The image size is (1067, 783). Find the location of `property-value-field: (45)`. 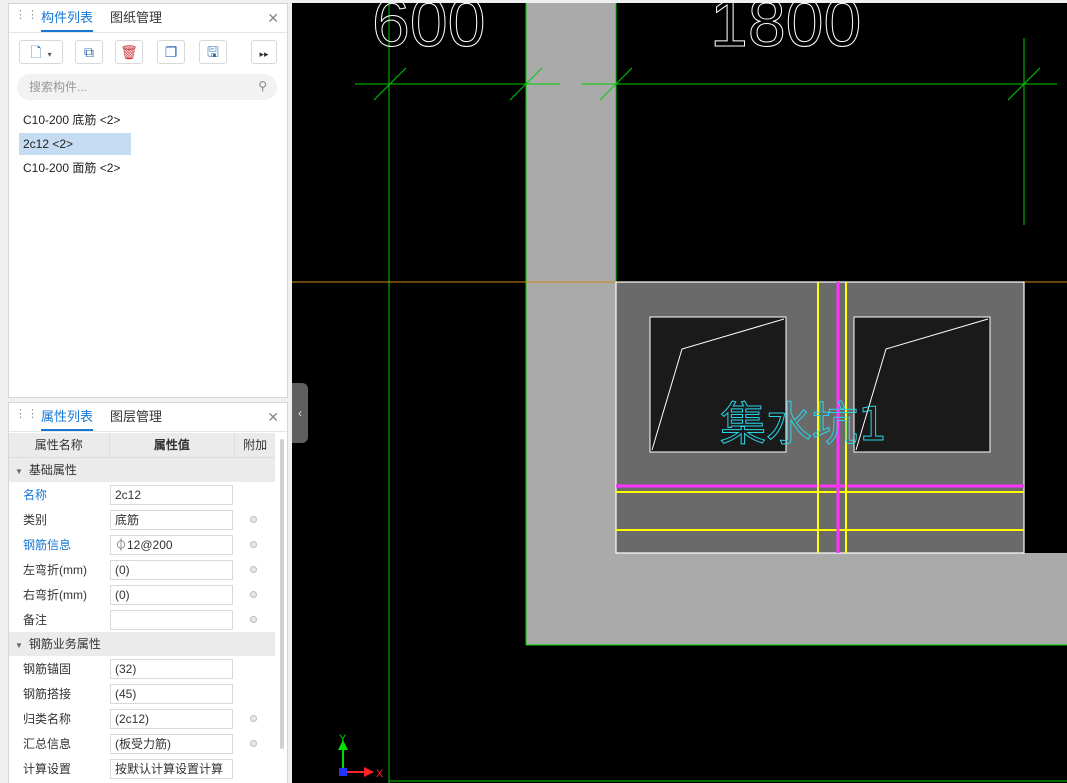

property-value-field: (45) is located at coordinates (171, 693).